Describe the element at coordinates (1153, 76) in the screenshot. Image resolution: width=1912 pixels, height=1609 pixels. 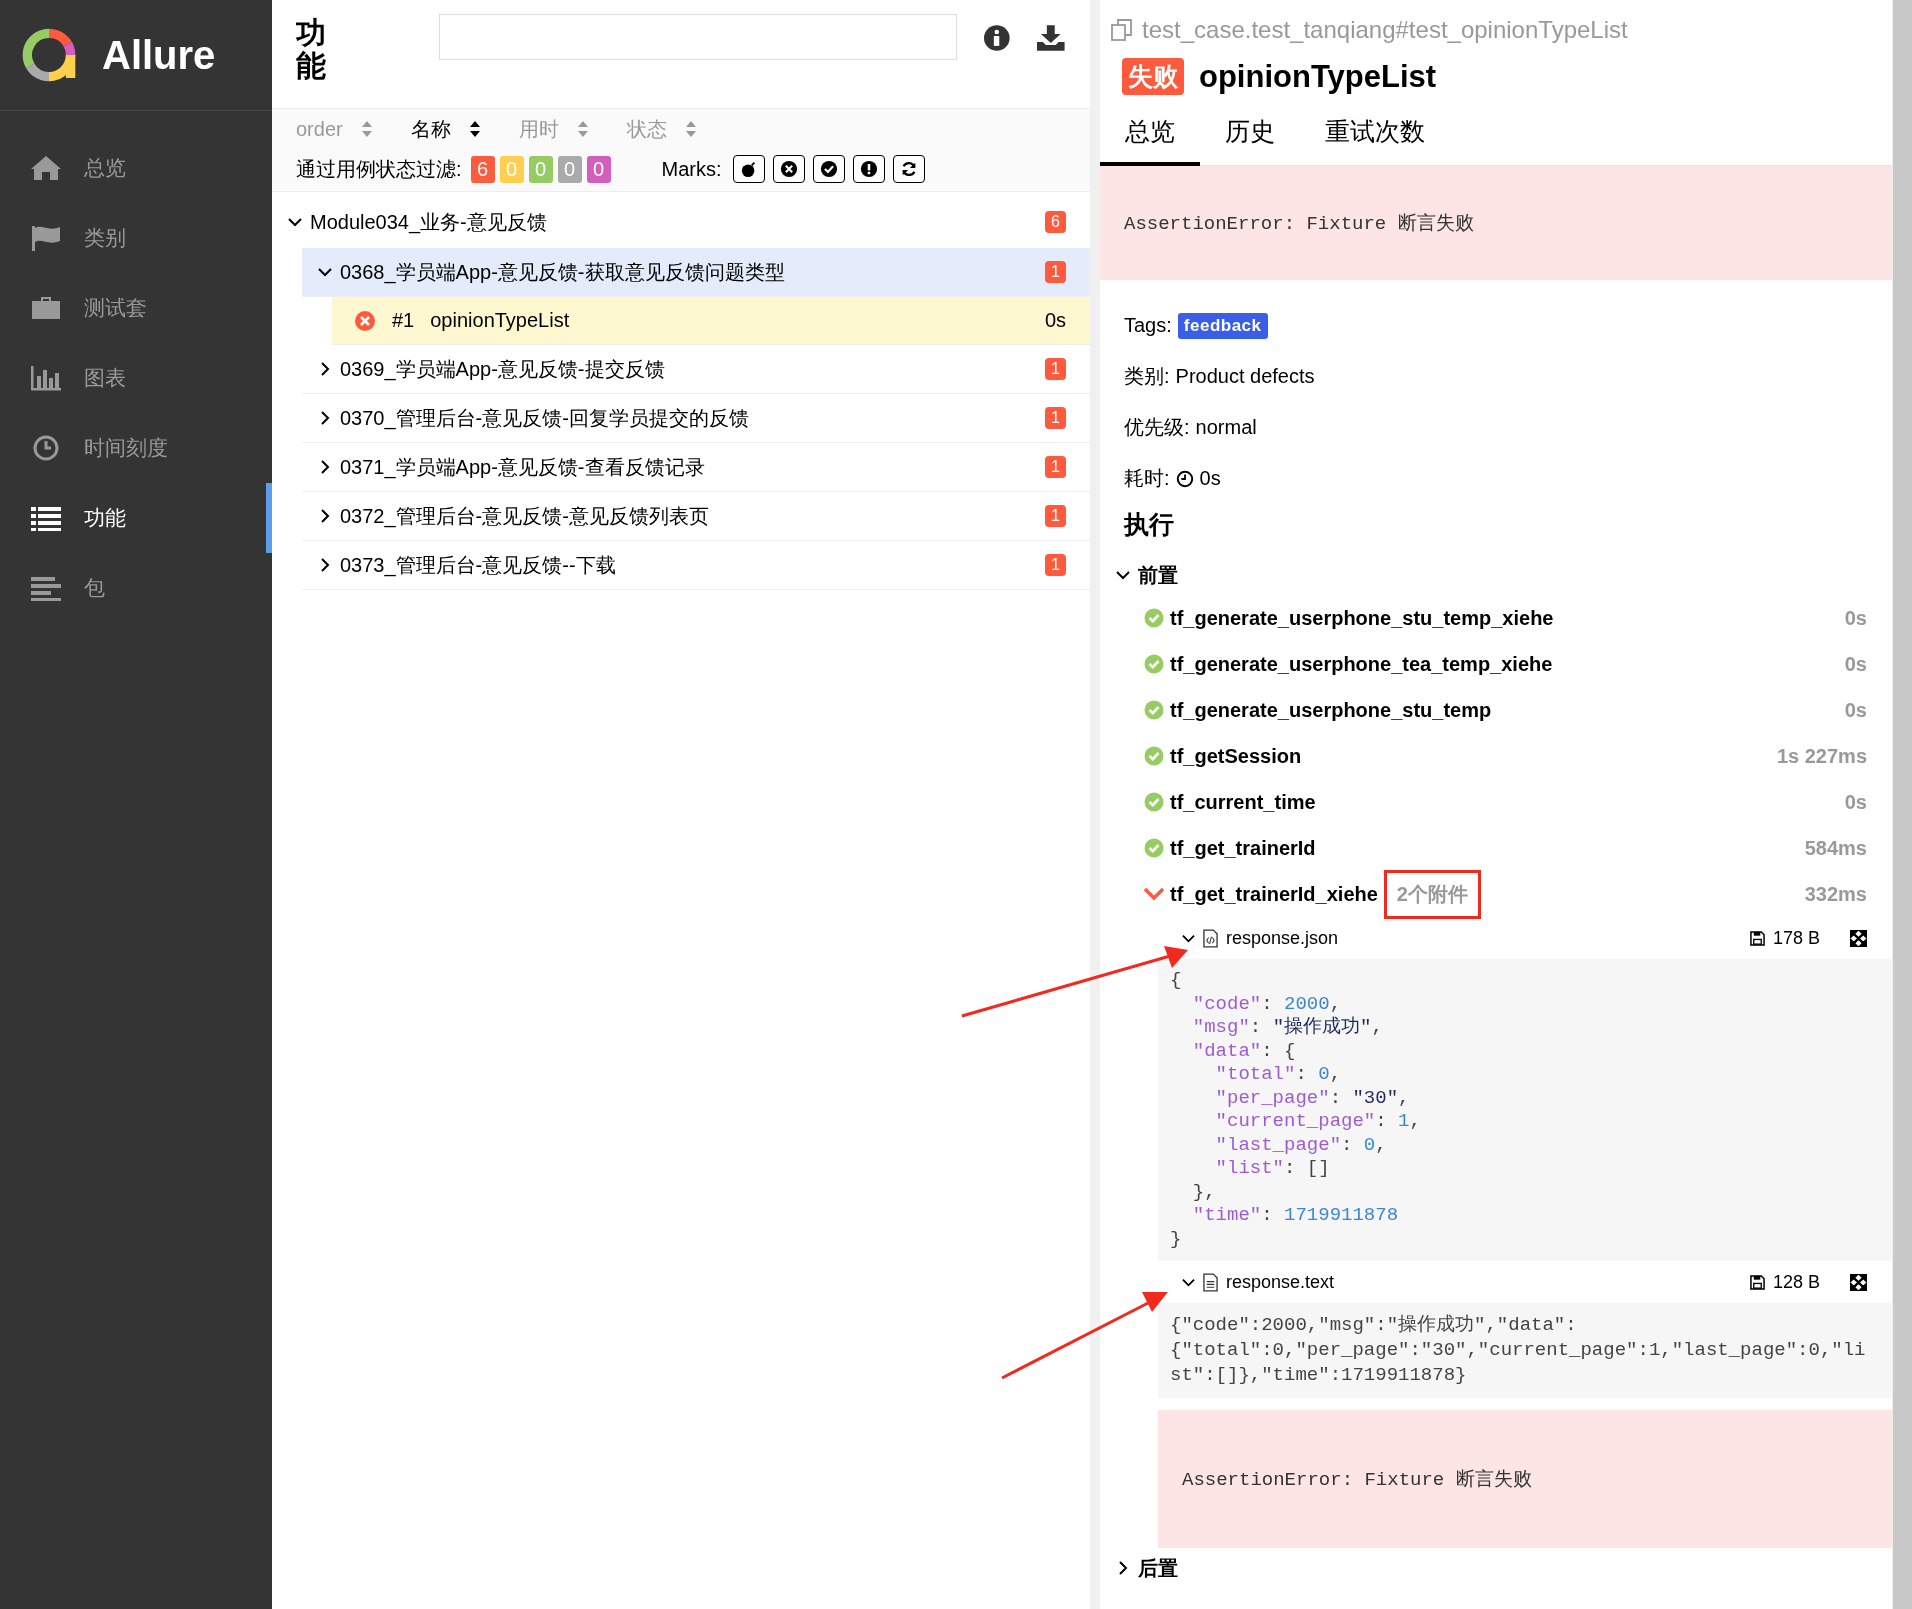
I see `status-badge: 失败` at that location.